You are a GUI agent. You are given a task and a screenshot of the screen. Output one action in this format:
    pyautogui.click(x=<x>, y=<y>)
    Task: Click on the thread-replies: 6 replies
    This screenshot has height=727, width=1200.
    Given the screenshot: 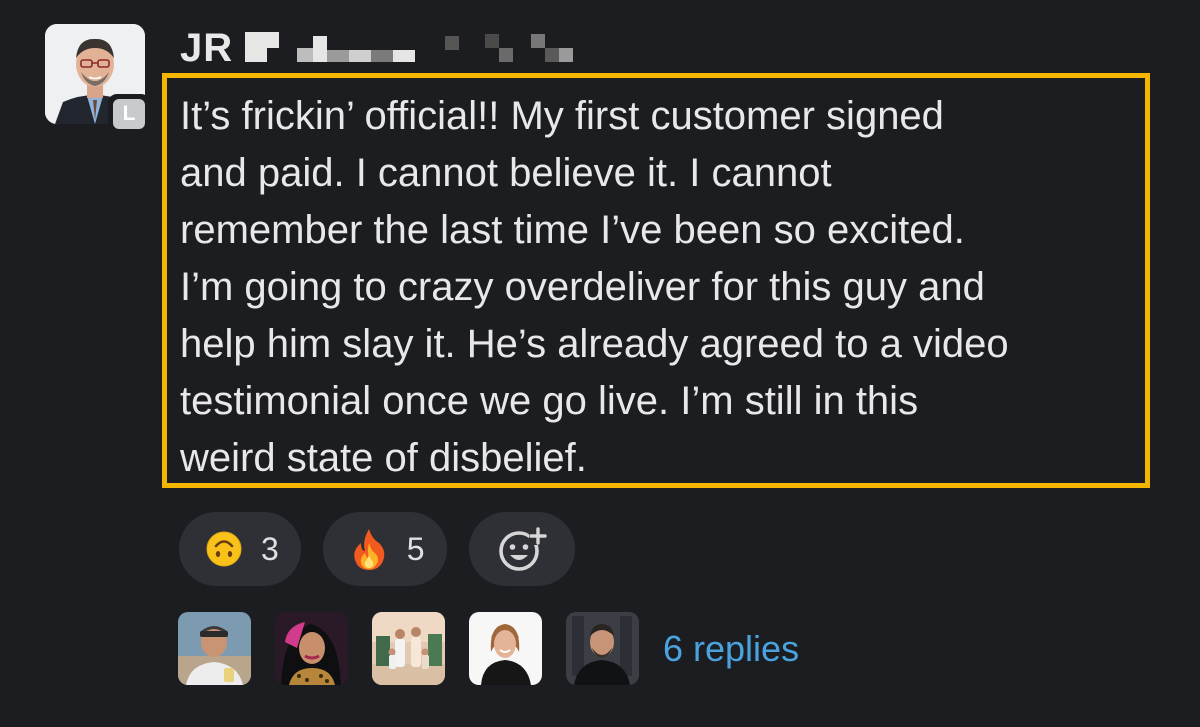 What is the action you would take?
    pyautogui.click(x=488, y=648)
    